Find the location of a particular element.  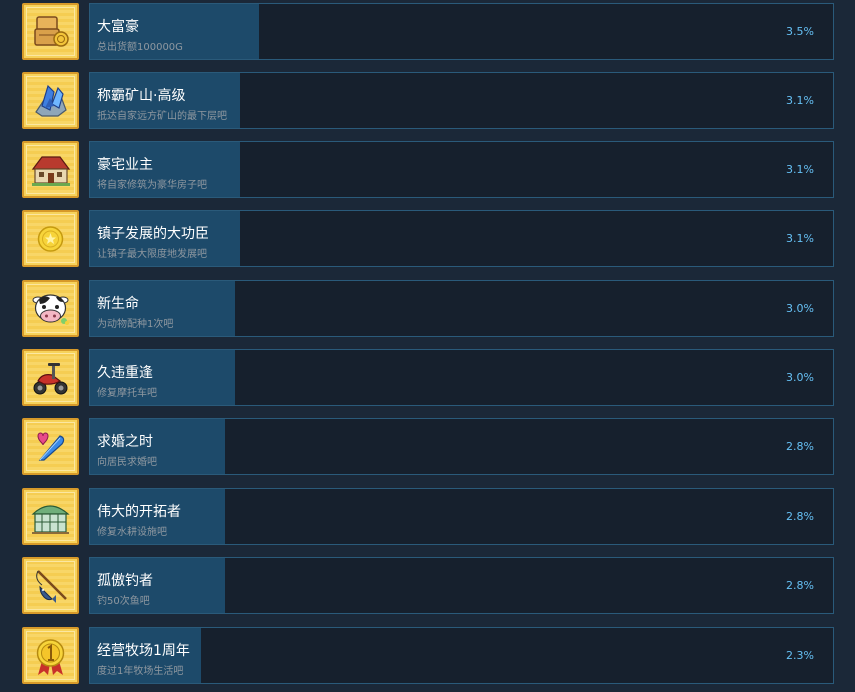

achievement-row: 伟大的开拓者 修复水耕设施吧 2.8% is located at coordinates (428, 516).